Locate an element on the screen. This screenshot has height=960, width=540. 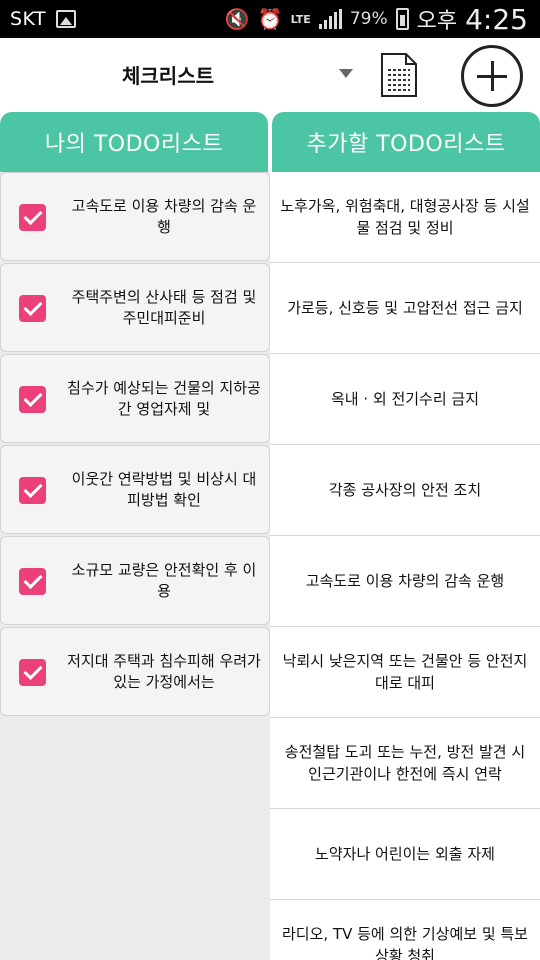
todo-item: 저지대 주택과 침수피해 우려가 있는 가정에서는 is located at coordinates (135, 671).